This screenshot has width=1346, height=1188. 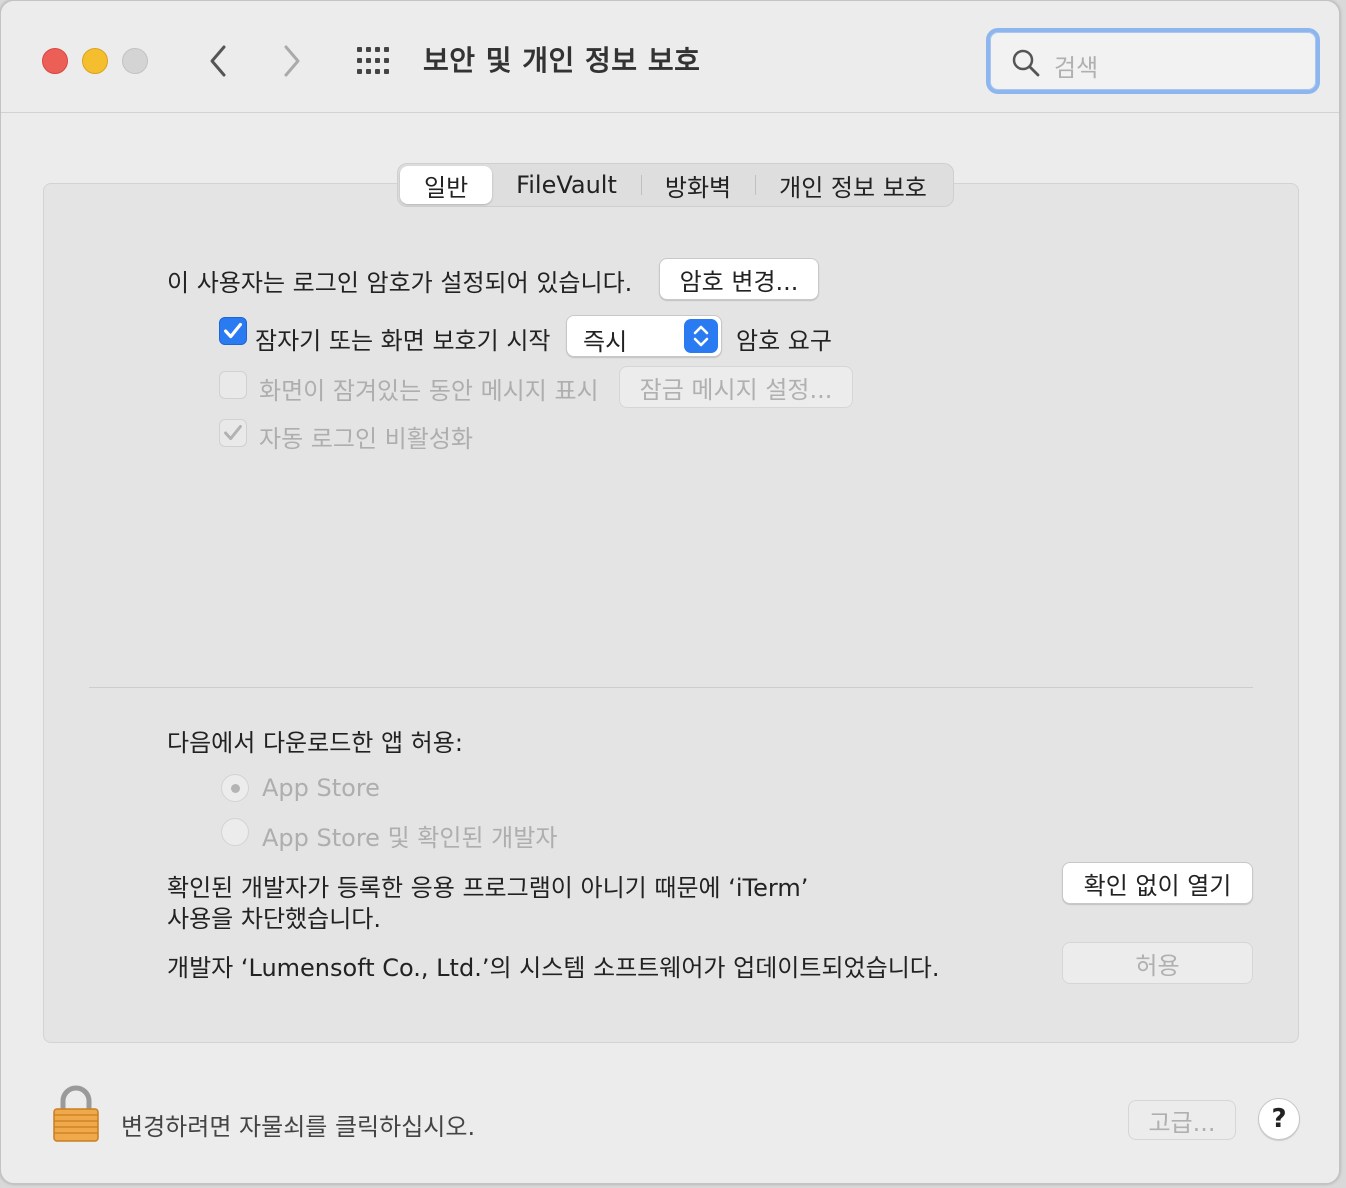 I want to click on require-password-suffix: 암호 요구, so click(x=784, y=341).